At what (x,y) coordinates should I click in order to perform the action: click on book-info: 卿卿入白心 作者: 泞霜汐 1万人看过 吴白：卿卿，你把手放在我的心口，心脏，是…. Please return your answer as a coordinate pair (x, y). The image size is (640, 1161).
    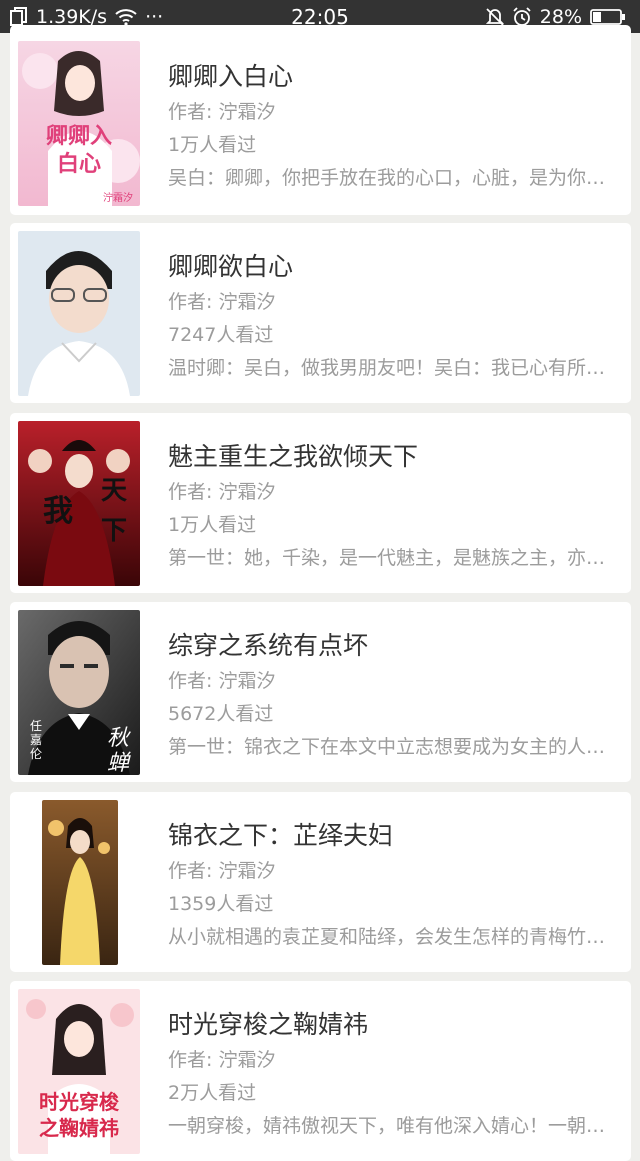
    Looking at the image, I should click on (389, 127).